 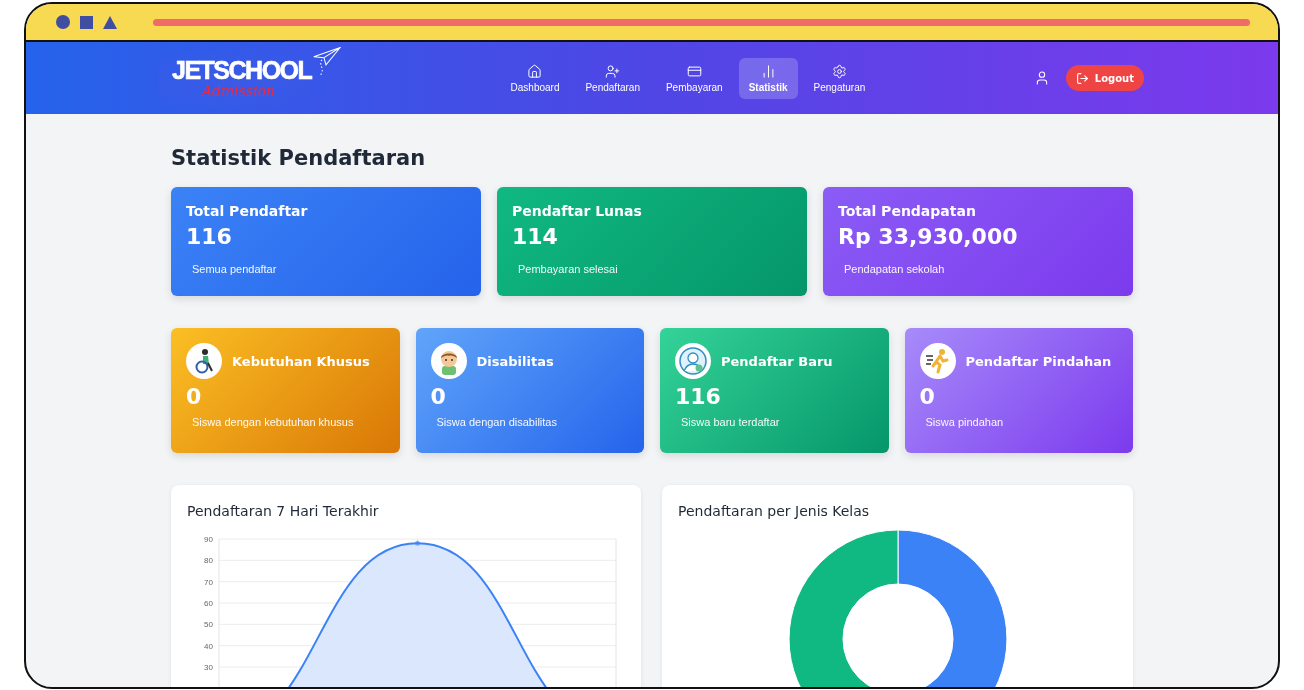 What do you see at coordinates (1038, 361) in the screenshot?
I see `card-title: Pendaftar Pindahan` at bounding box center [1038, 361].